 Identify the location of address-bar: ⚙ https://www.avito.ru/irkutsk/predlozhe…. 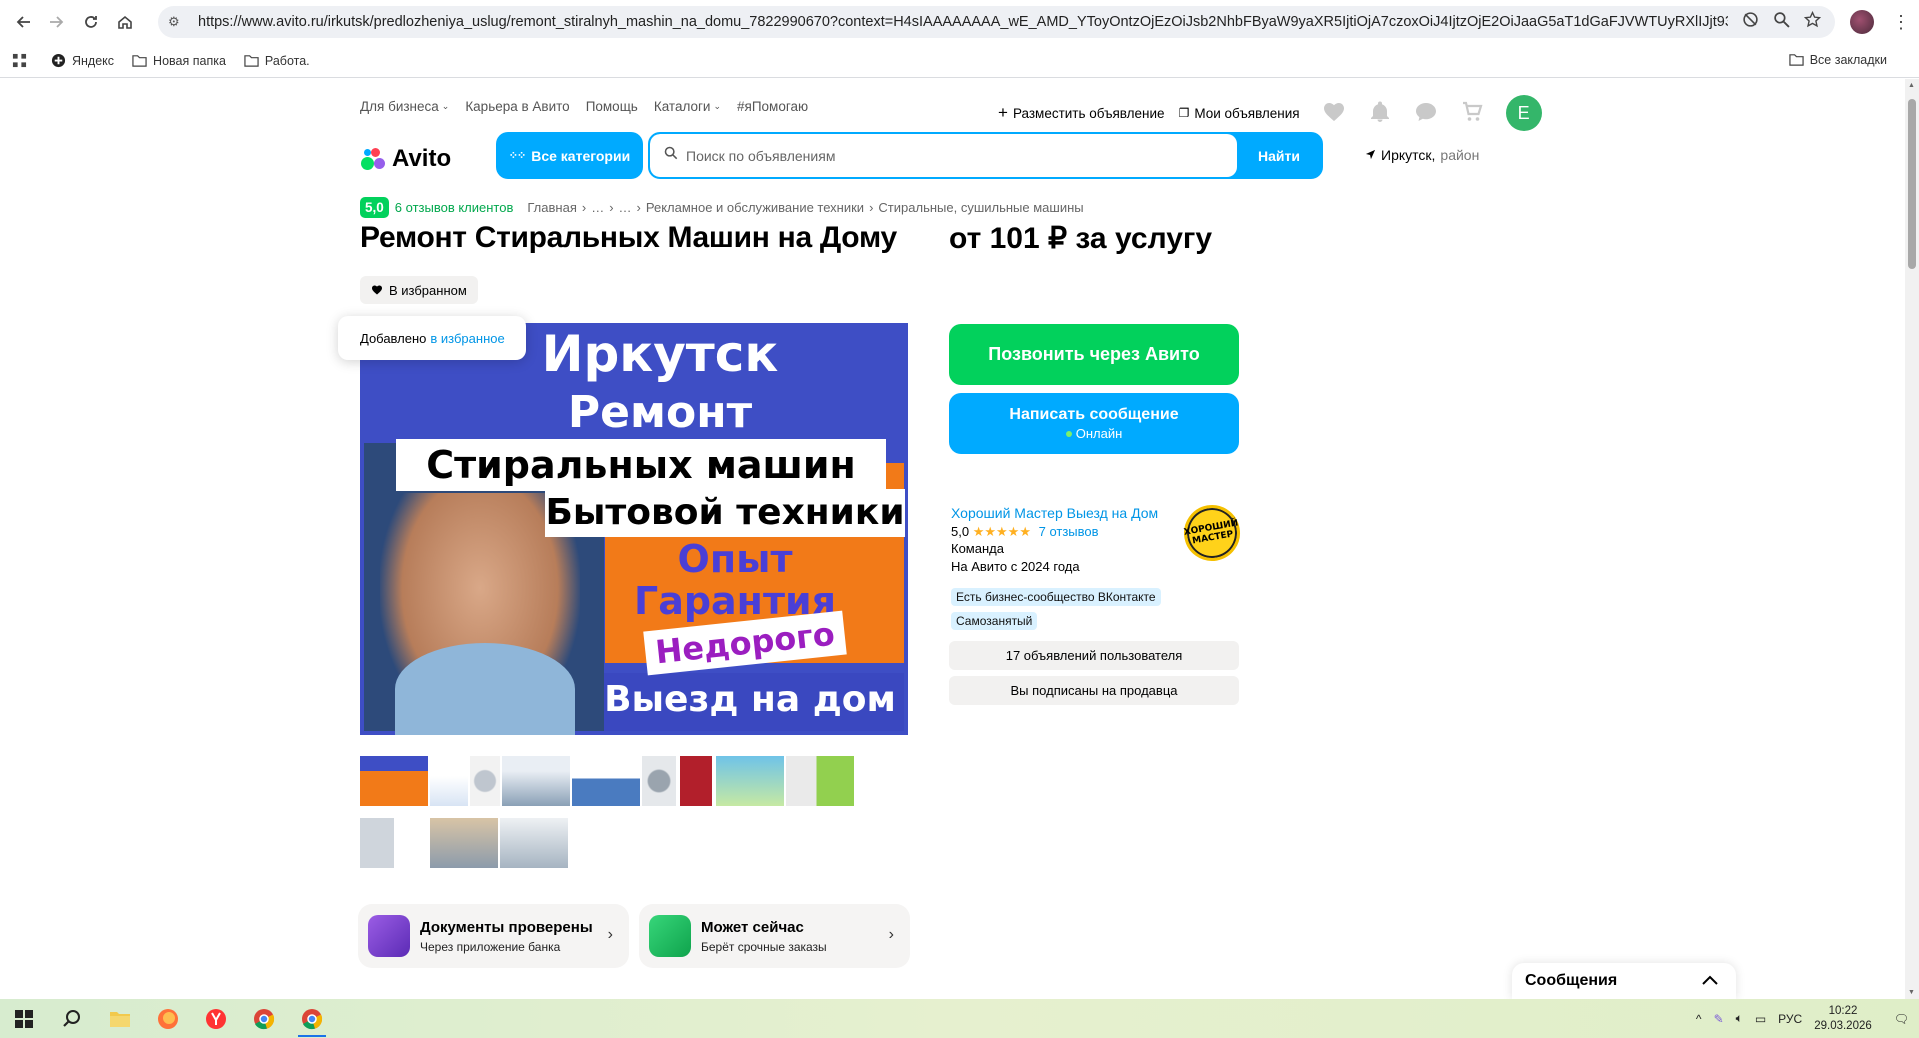
(996, 22).